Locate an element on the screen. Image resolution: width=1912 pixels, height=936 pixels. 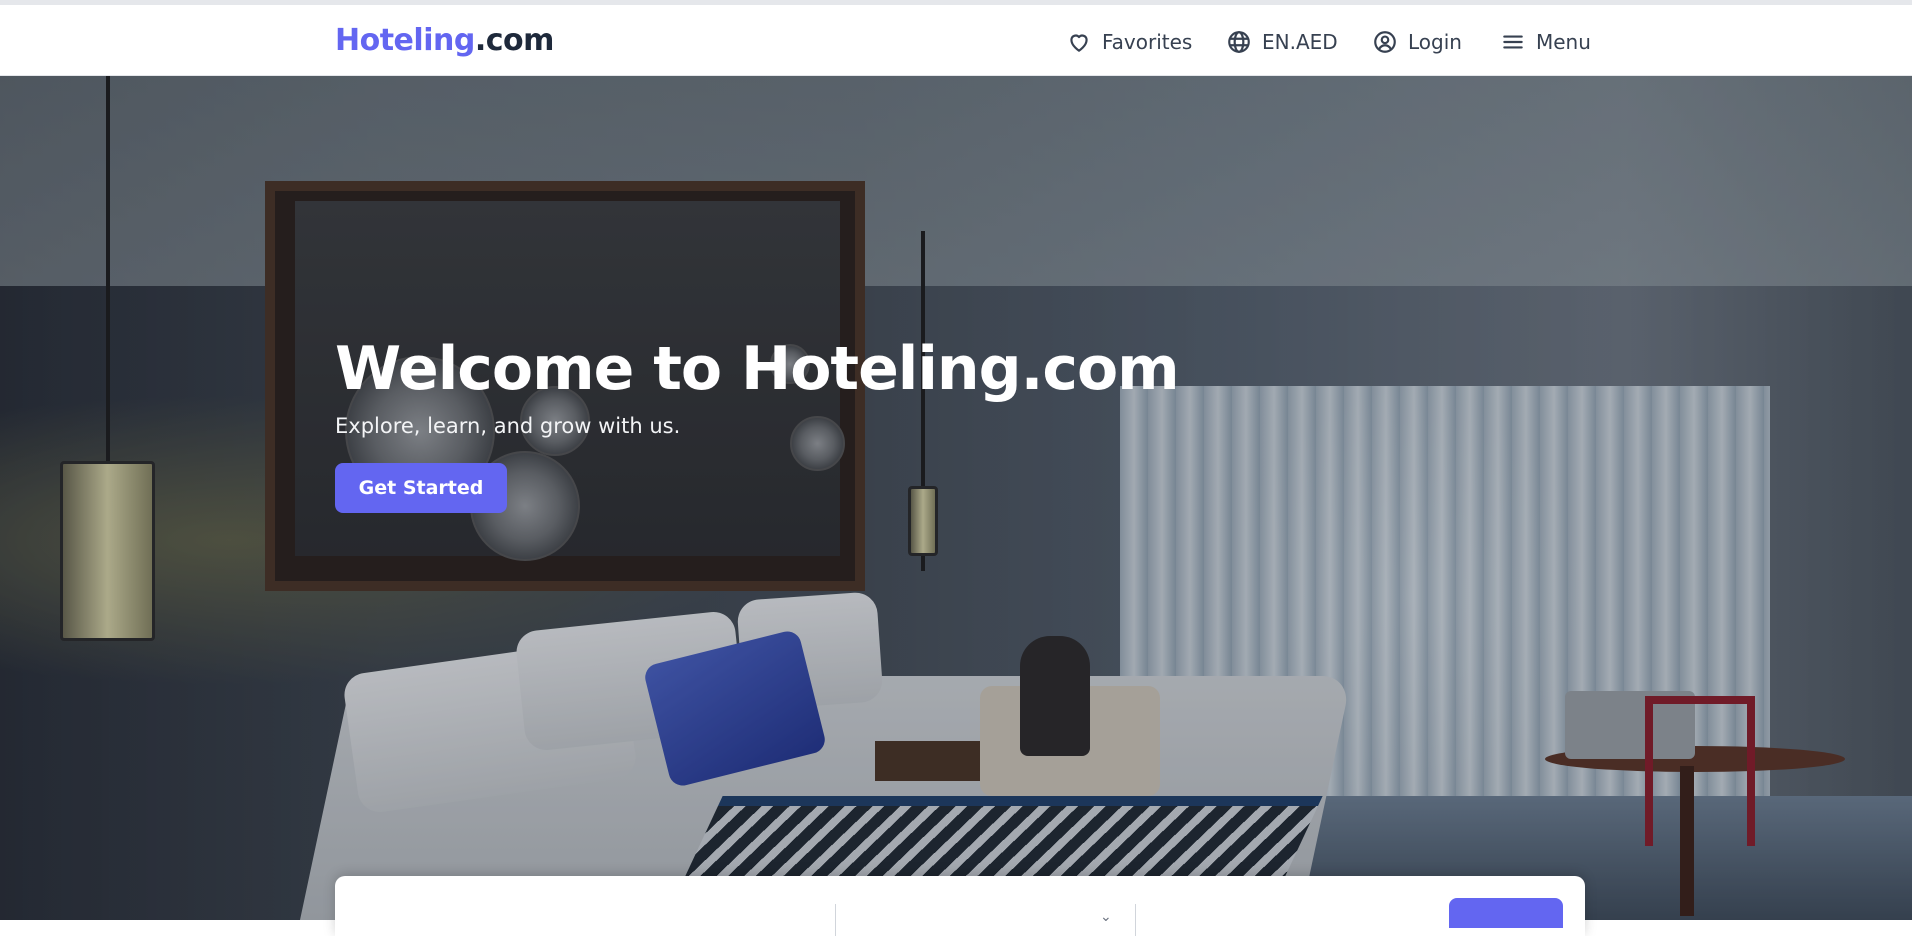
logo-tld: .com is located at coordinates (514, 40).